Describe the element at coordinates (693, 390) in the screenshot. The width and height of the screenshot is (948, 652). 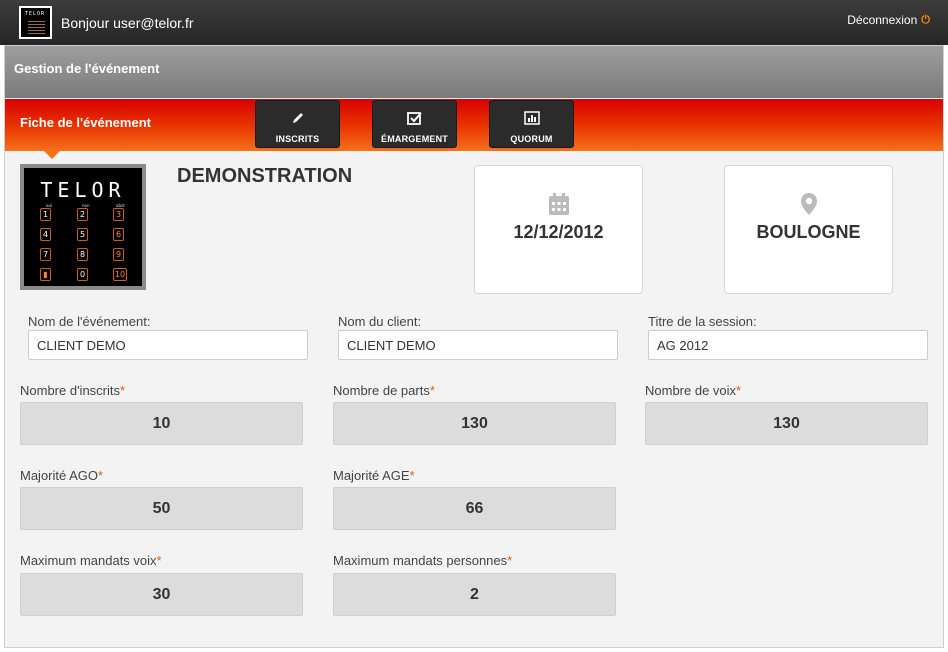
I see `nb-voix-label: Nombre de voix*` at that location.